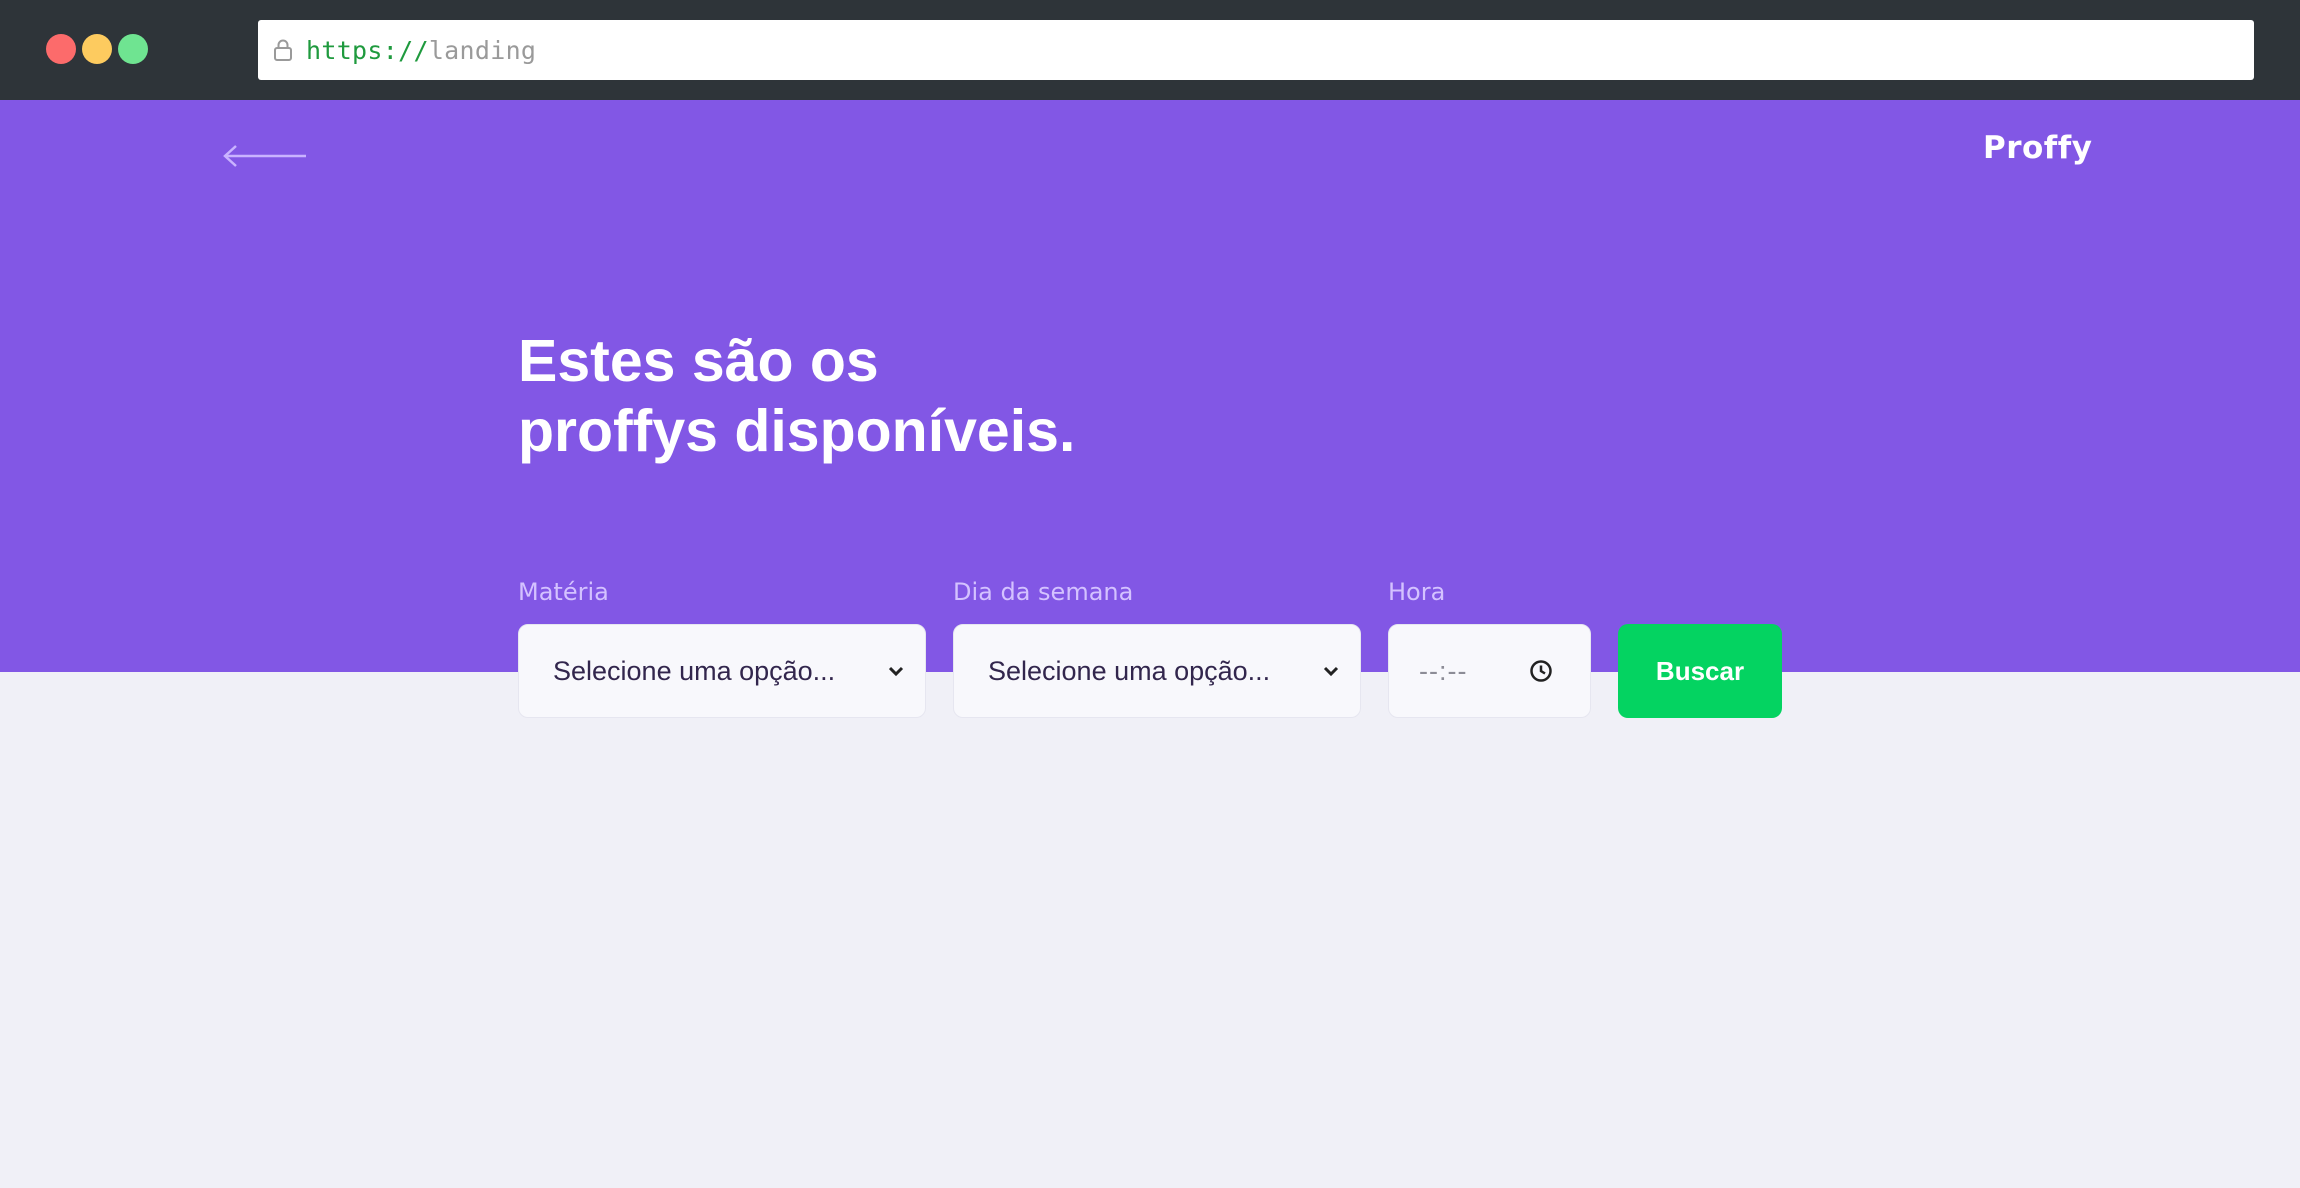 Image resolution: width=2300 pixels, height=1188 pixels. What do you see at coordinates (1256, 50) in the screenshot?
I see `address-bar: https://landing` at bounding box center [1256, 50].